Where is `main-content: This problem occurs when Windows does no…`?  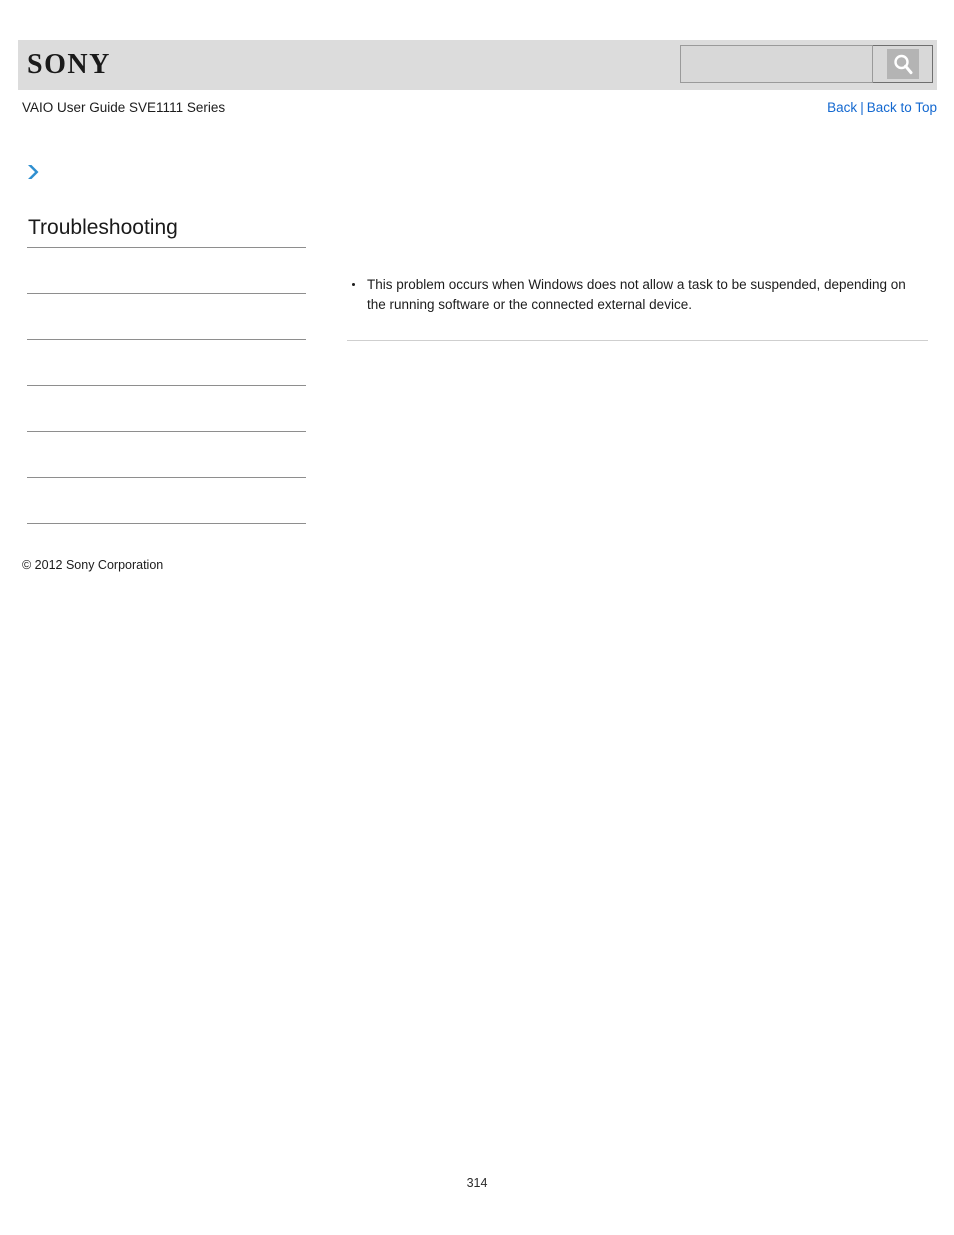
main-content: This problem occurs when Windows does no… is located at coordinates (637, 308).